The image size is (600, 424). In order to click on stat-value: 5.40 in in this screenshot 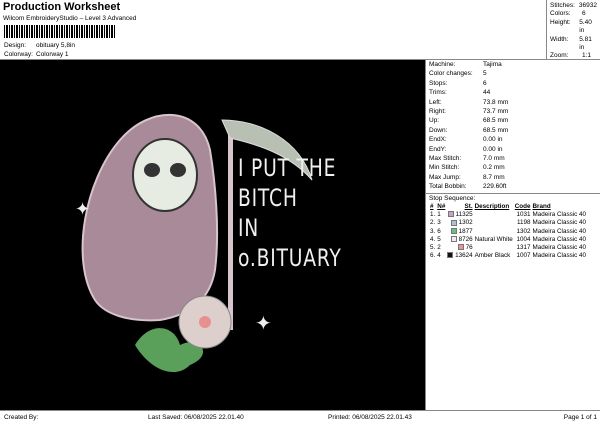, I will do `click(585, 26)`.